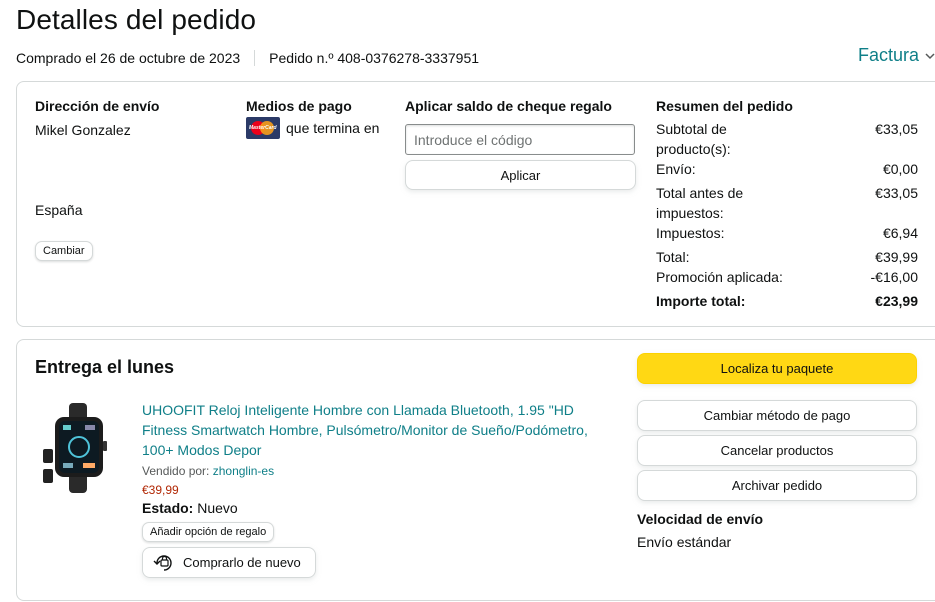  Describe the element at coordinates (86, 448) in the screenshot. I see `product-image` at that location.